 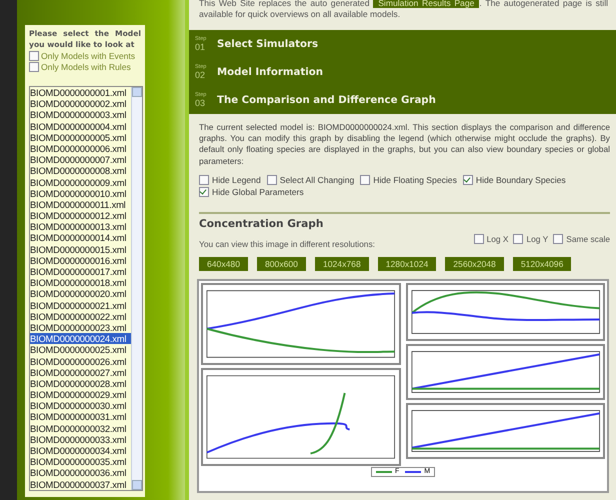 What do you see at coordinates (80, 328) in the screenshot?
I see `list-item: BIOMD0000000023.xml` at bounding box center [80, 328].